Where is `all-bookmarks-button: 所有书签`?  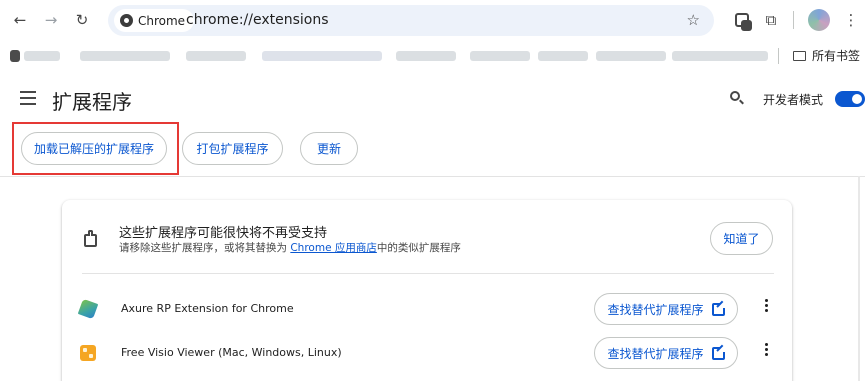
all-bookmarks-button: 所有书签 is located at coordinates (826, 55).